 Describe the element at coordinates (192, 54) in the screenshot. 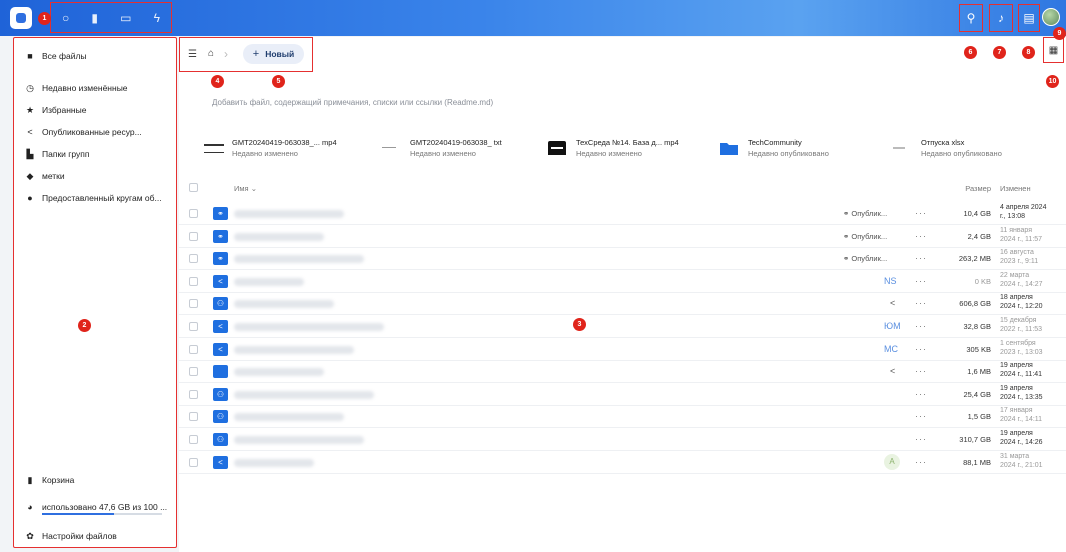

I see `toggle-sidebar-icon: ☰` at that location.